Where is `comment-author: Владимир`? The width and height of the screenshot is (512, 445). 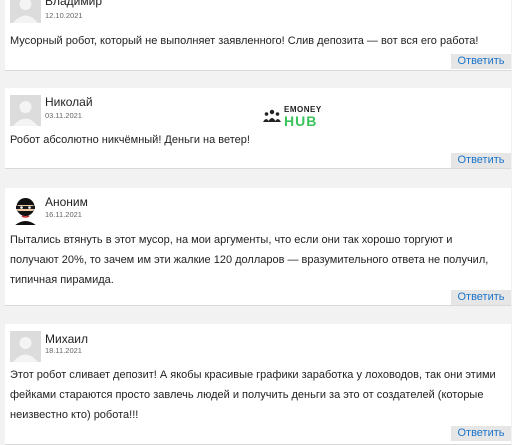 comment-author: Владимир is located at coordinates (74, 4).